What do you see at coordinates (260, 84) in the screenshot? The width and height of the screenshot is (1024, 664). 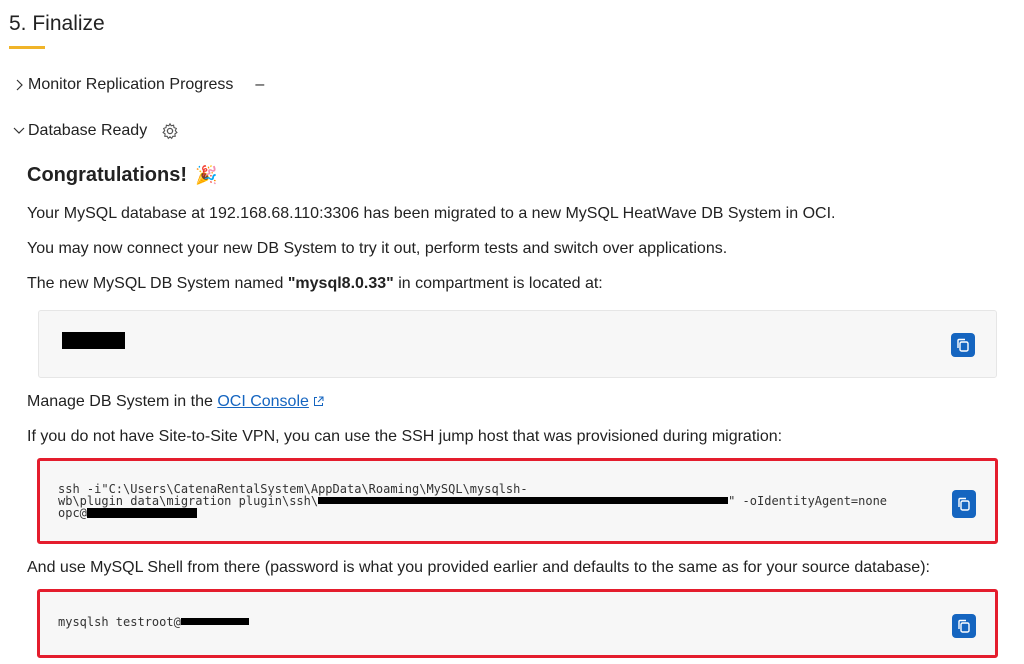 I see `section-monitor-status: –` at bounding box center [260, 84].